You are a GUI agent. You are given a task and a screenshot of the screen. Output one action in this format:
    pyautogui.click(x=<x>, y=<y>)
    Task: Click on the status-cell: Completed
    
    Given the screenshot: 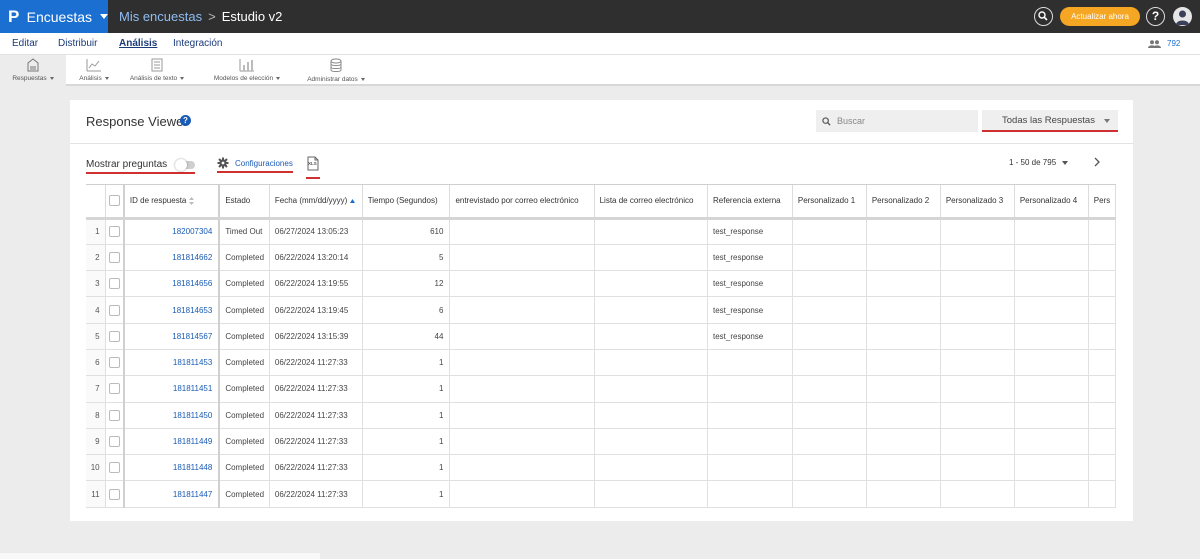 What is the action you would take?
    pyautogui.click(x=244, y=494)
    